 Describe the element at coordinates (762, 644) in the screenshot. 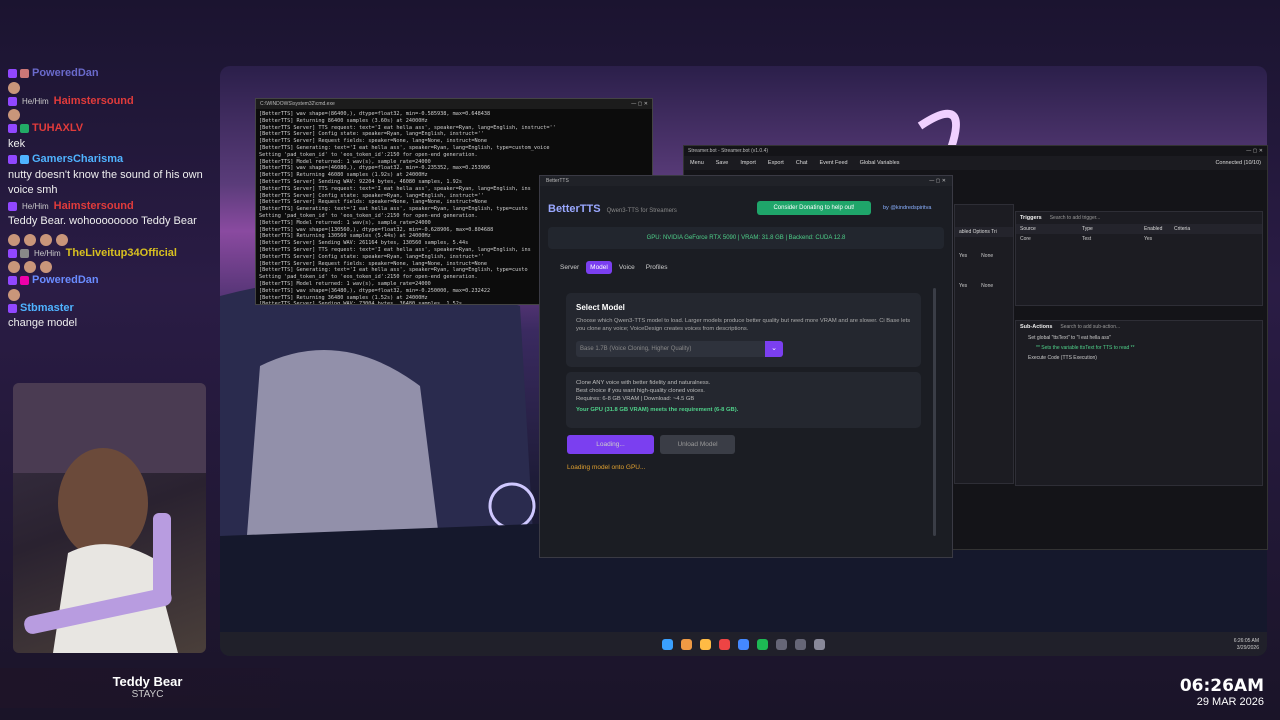

I see `spotify-icon` at that location.